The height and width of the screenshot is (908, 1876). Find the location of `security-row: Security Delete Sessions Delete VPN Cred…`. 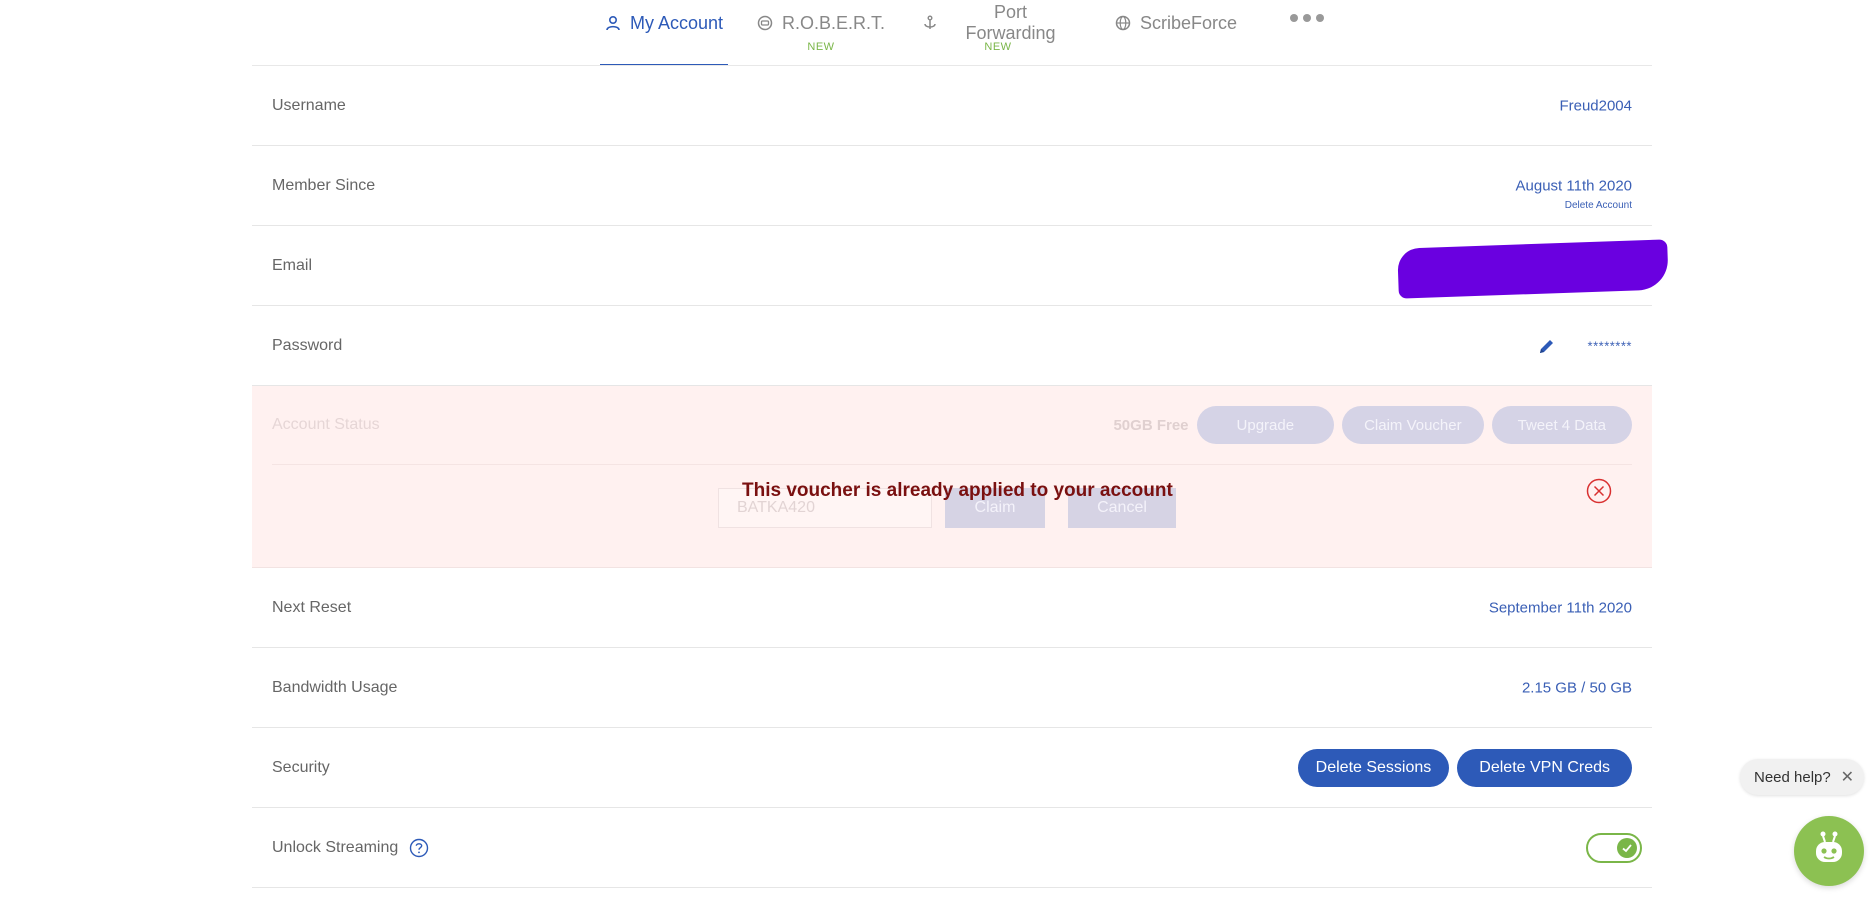

security-row: Security Delete Sessions Delete VPN Cred… is located at coordinates (952, 768).